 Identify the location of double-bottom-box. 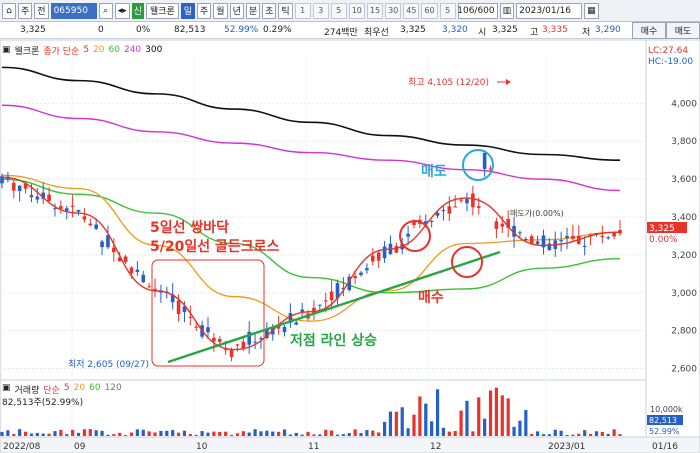
(208, 313).